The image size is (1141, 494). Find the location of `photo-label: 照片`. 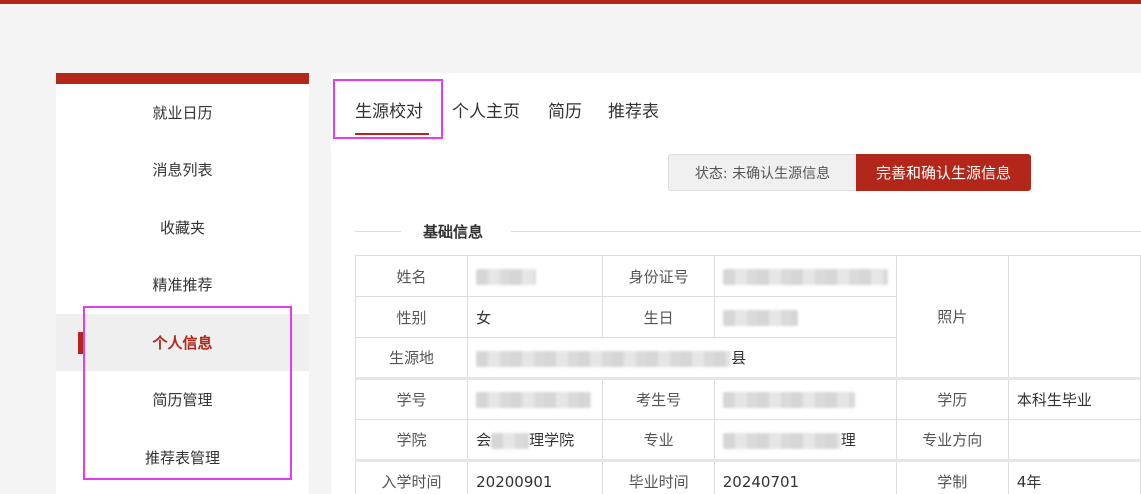

photo-label: 照片 is located at coordinates (952, 317).